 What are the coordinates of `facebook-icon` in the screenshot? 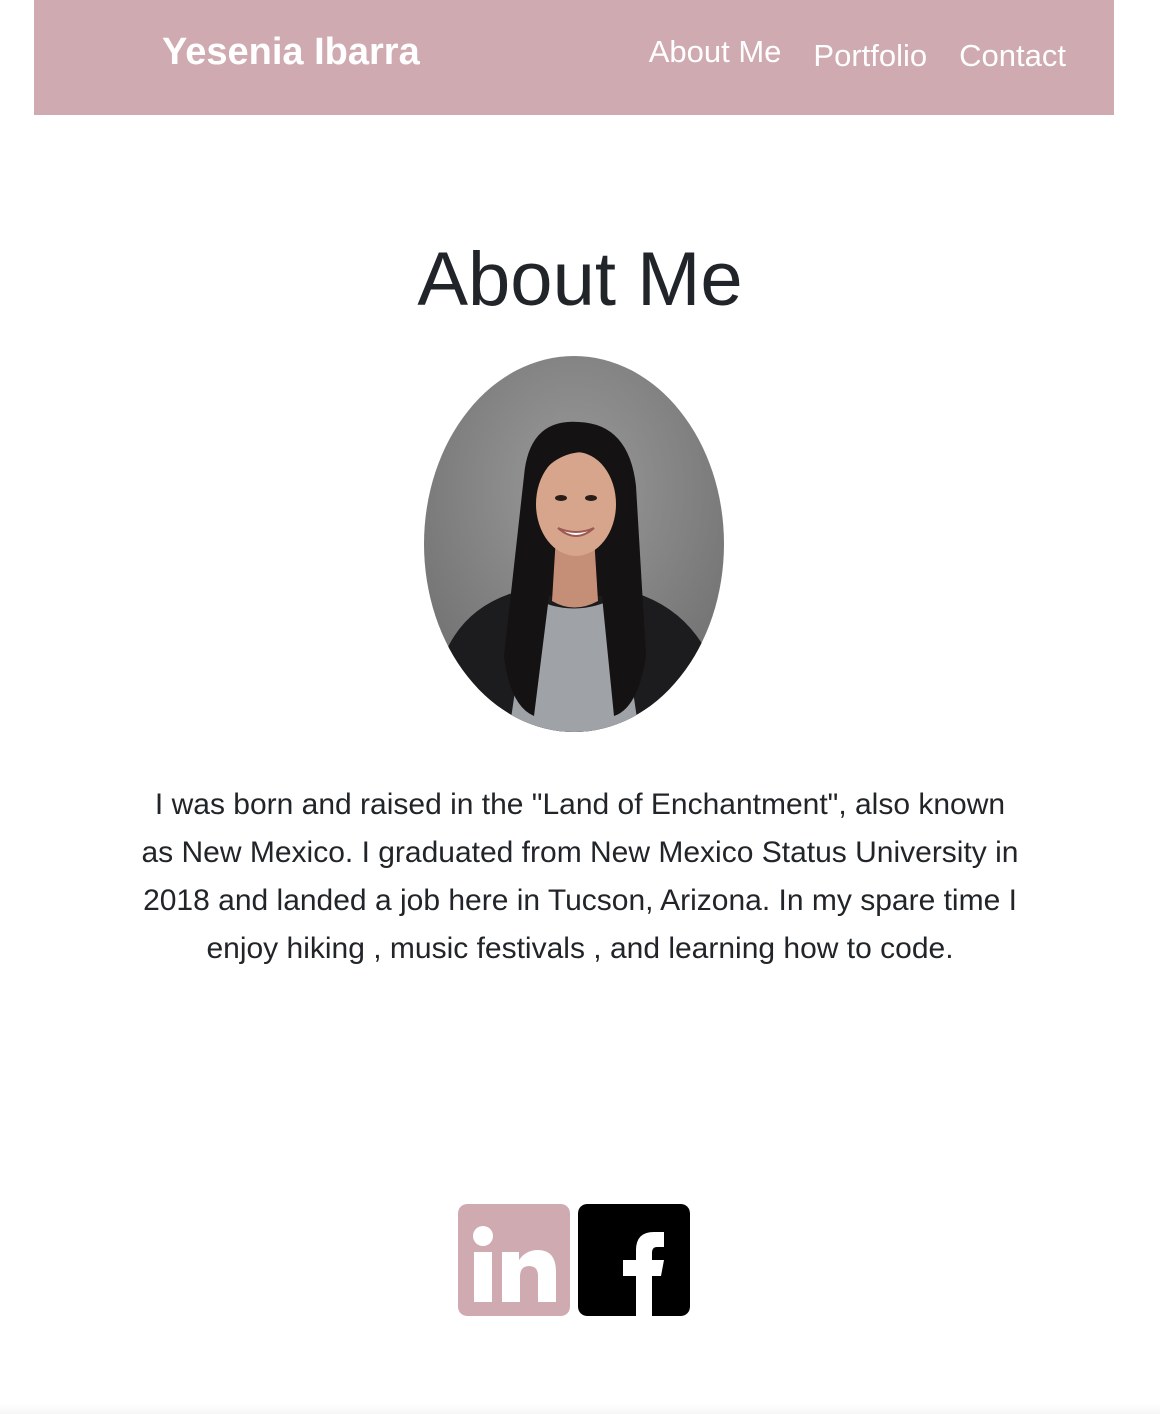 It's located at (634, 1260).